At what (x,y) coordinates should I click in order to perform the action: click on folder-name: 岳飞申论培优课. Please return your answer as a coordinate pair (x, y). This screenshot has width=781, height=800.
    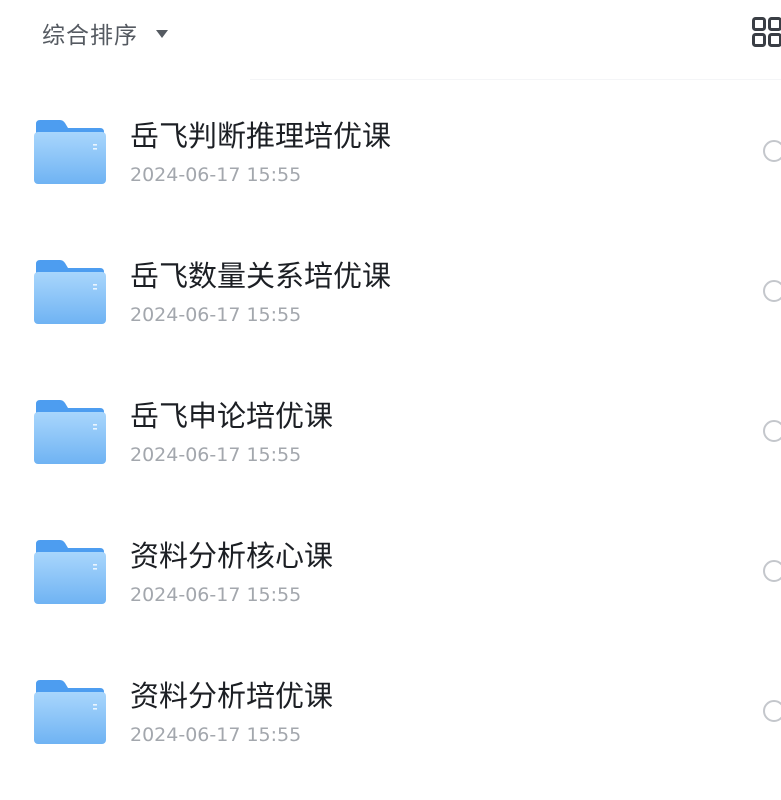
    Looking at the image, I should click on (232, 416).